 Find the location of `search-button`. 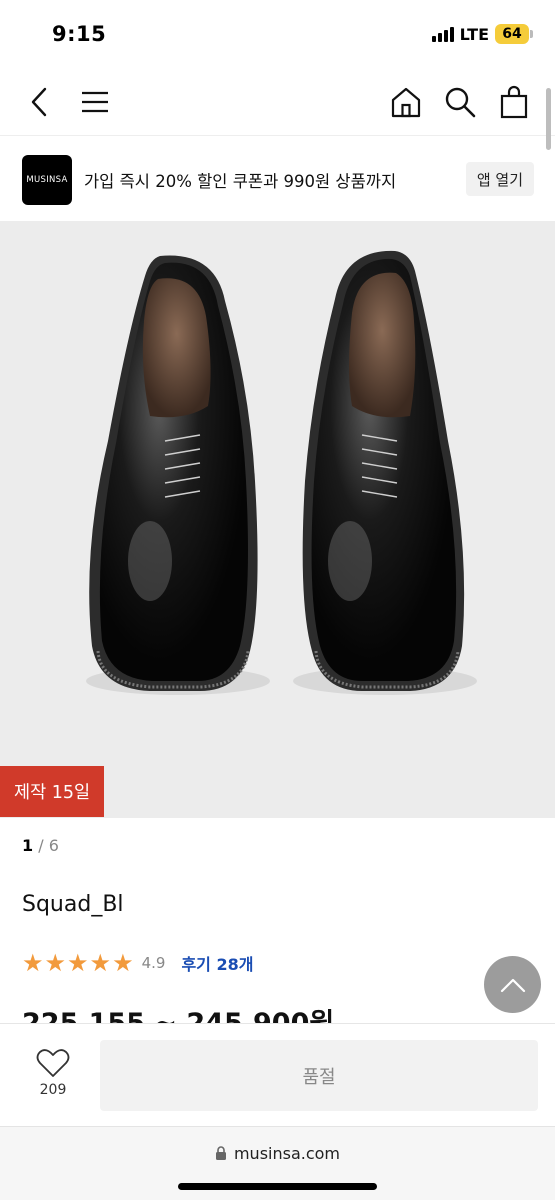

search-button is located at coordinates (460, 102).